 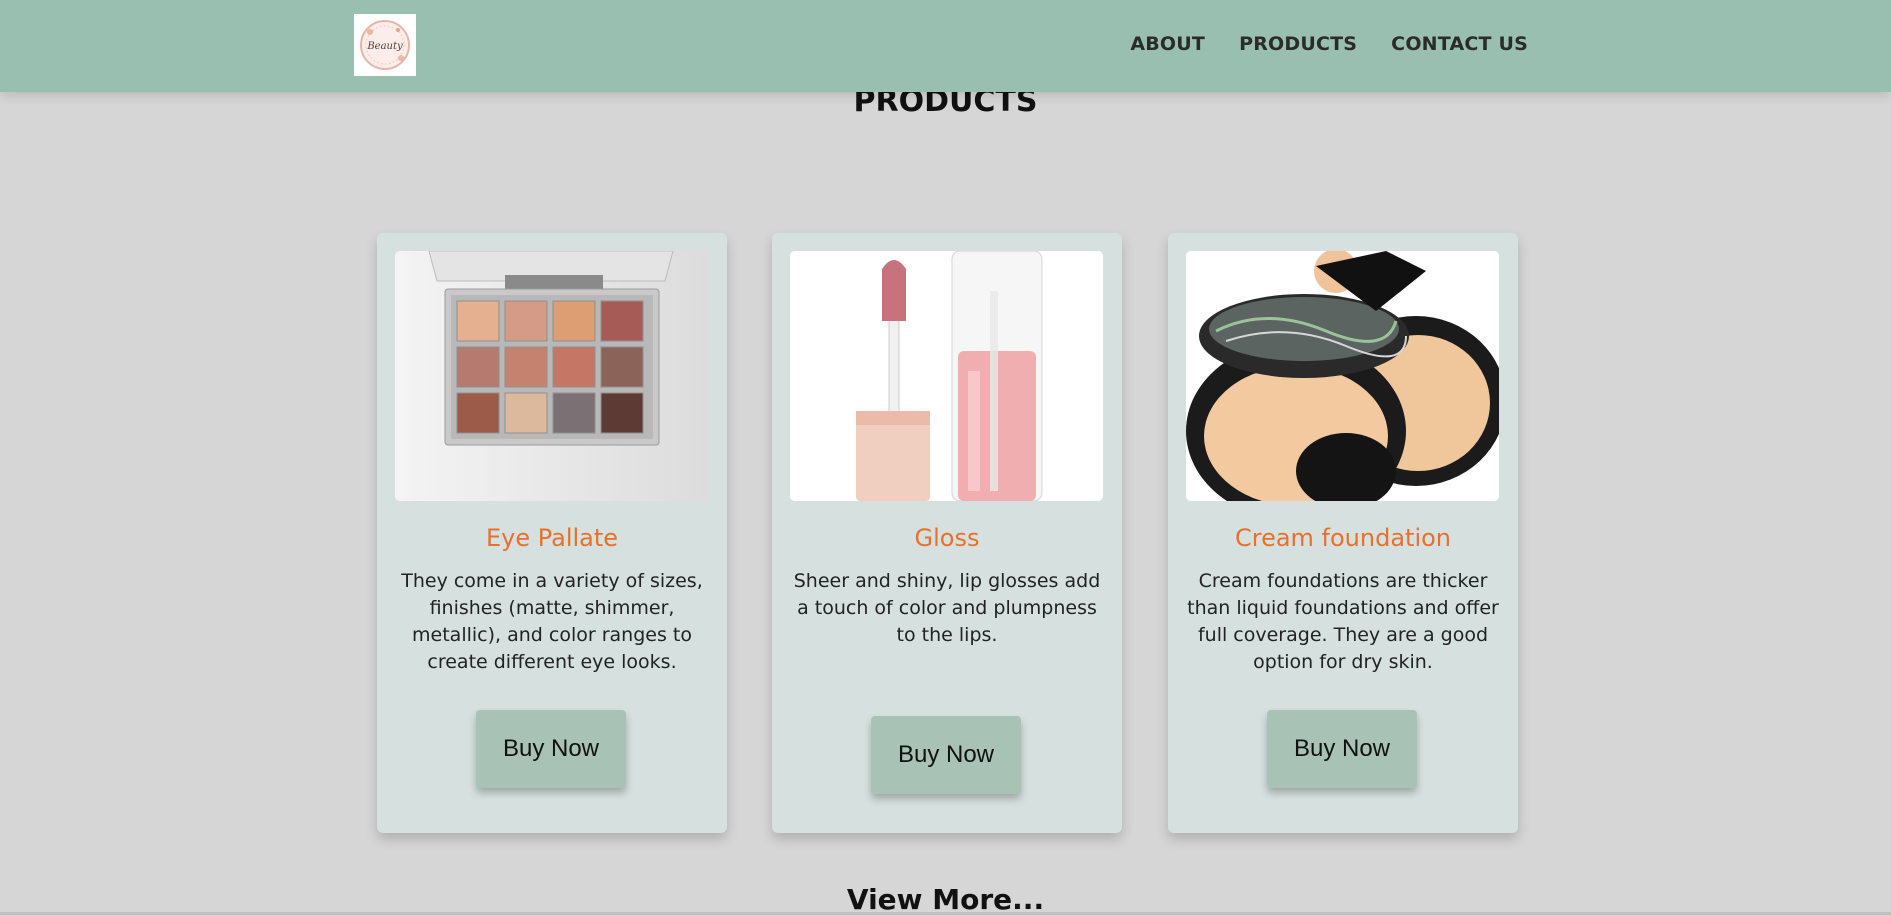 I want to click on nav-contact-link: CONTACT US, so click(x=1459, y=44).